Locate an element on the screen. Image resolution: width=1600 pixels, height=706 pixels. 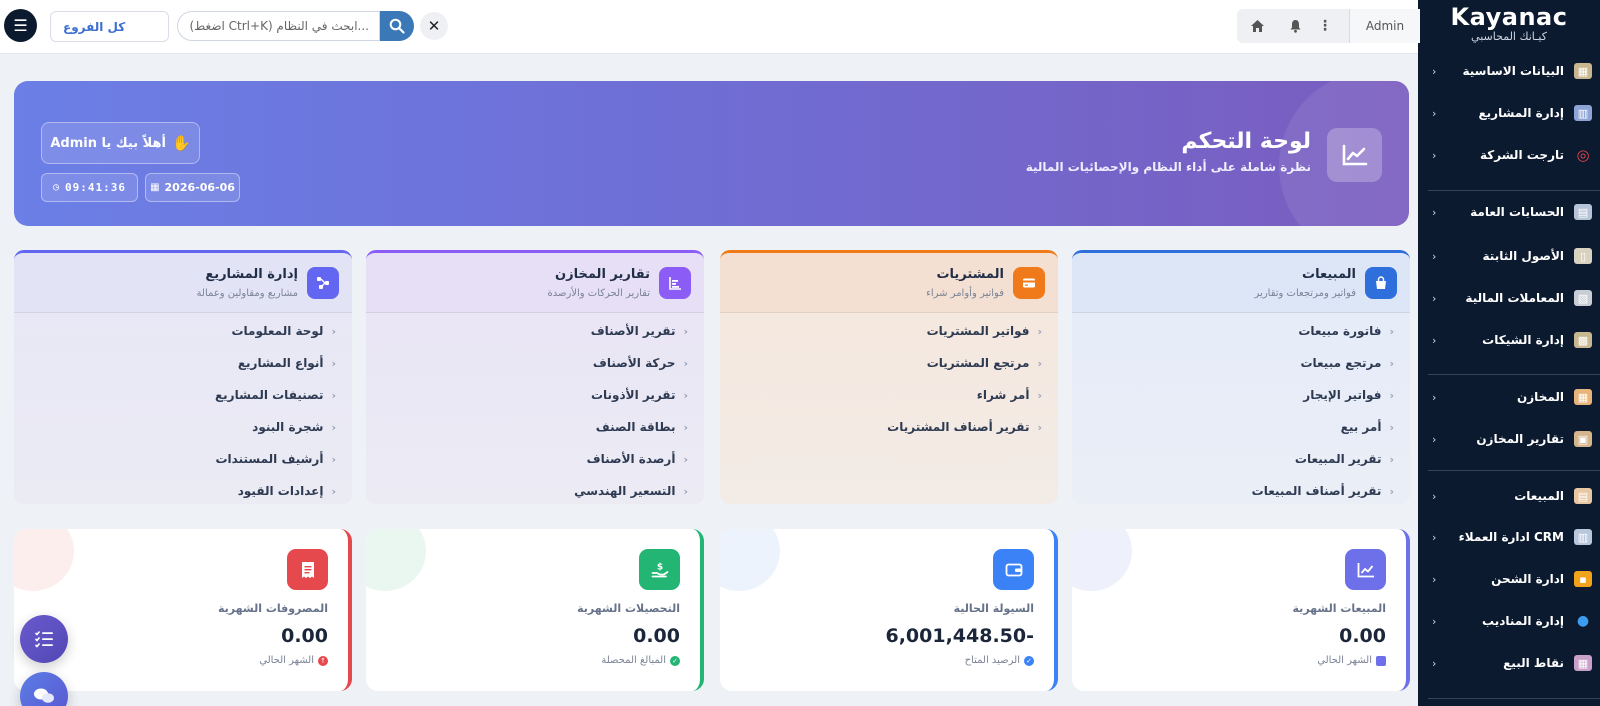
project-diagram-icon is located at coordinates (323, 283).